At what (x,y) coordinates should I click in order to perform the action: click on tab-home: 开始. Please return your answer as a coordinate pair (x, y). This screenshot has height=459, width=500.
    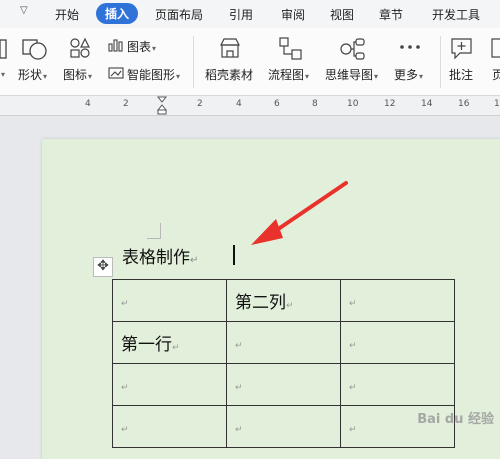
    Looking at the image, I should click on (67, 14).